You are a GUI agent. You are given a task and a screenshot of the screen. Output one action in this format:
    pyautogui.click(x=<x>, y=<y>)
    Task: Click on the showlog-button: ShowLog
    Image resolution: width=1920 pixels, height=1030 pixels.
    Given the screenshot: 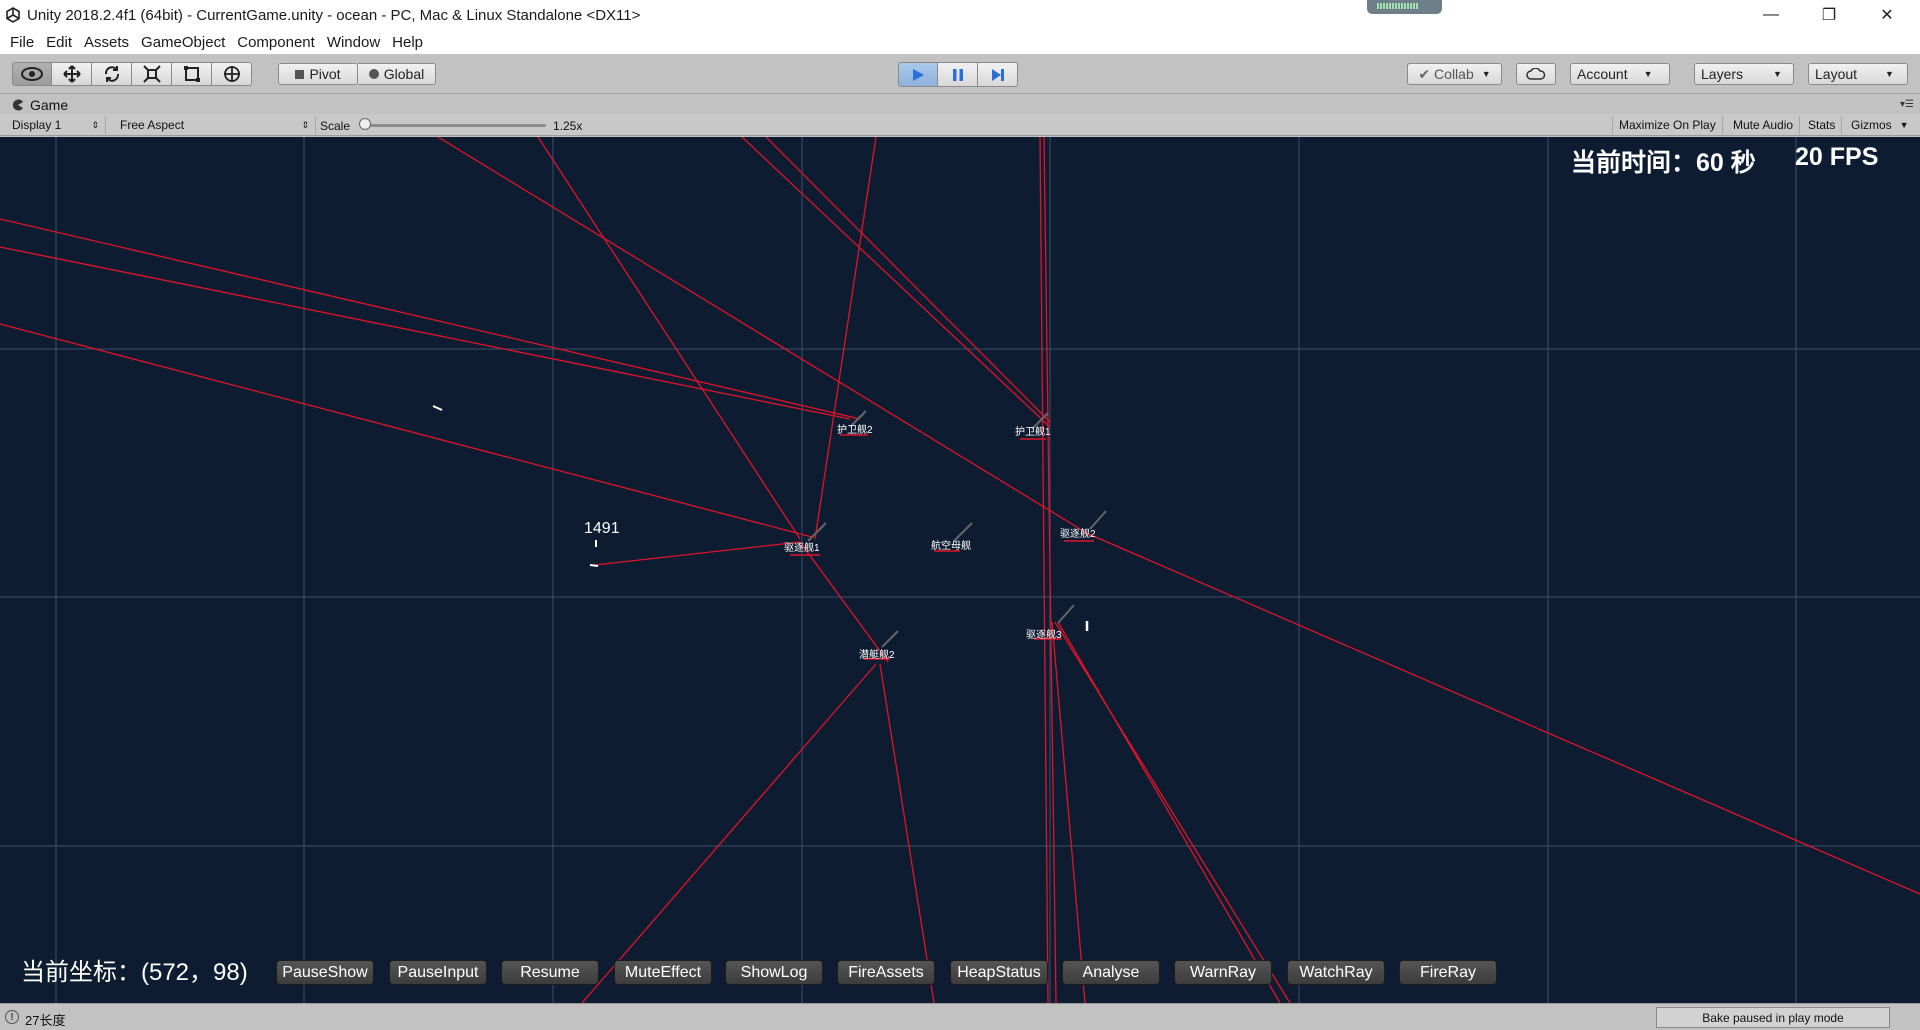 What is the action you would take?
    pyautogui.click(x=774, y=972)
    